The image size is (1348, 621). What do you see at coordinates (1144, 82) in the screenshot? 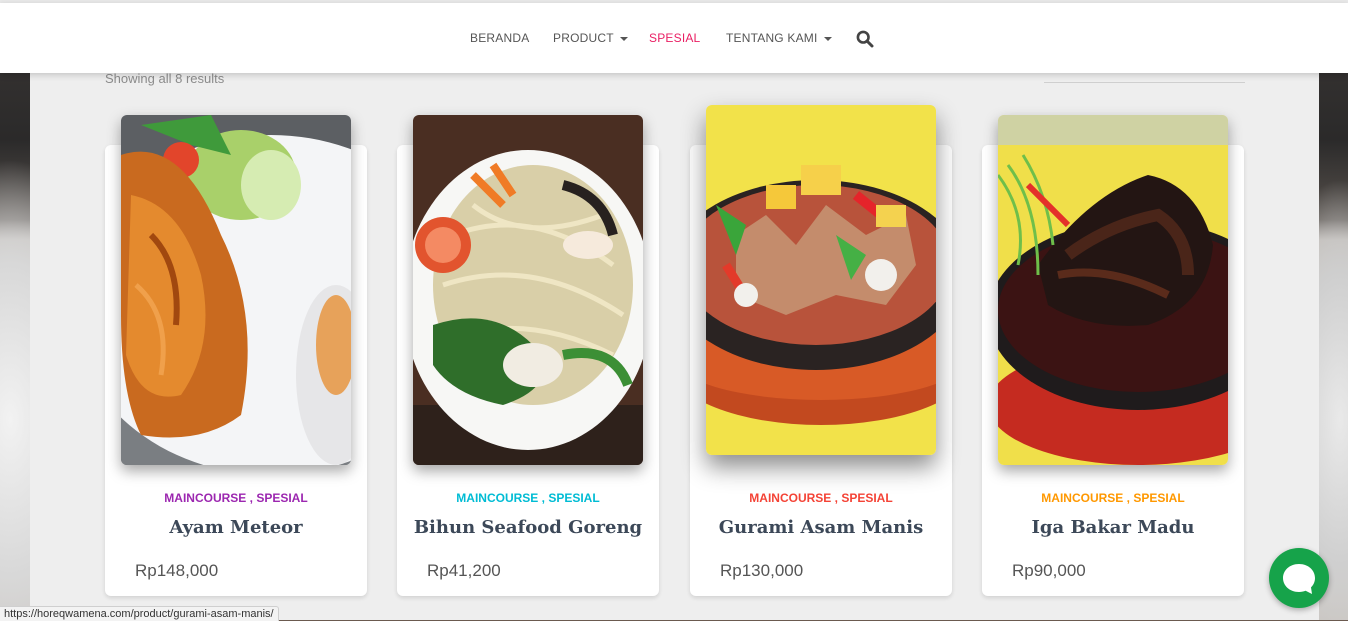
I see `sort-select` at bounding box center [1144, 82].